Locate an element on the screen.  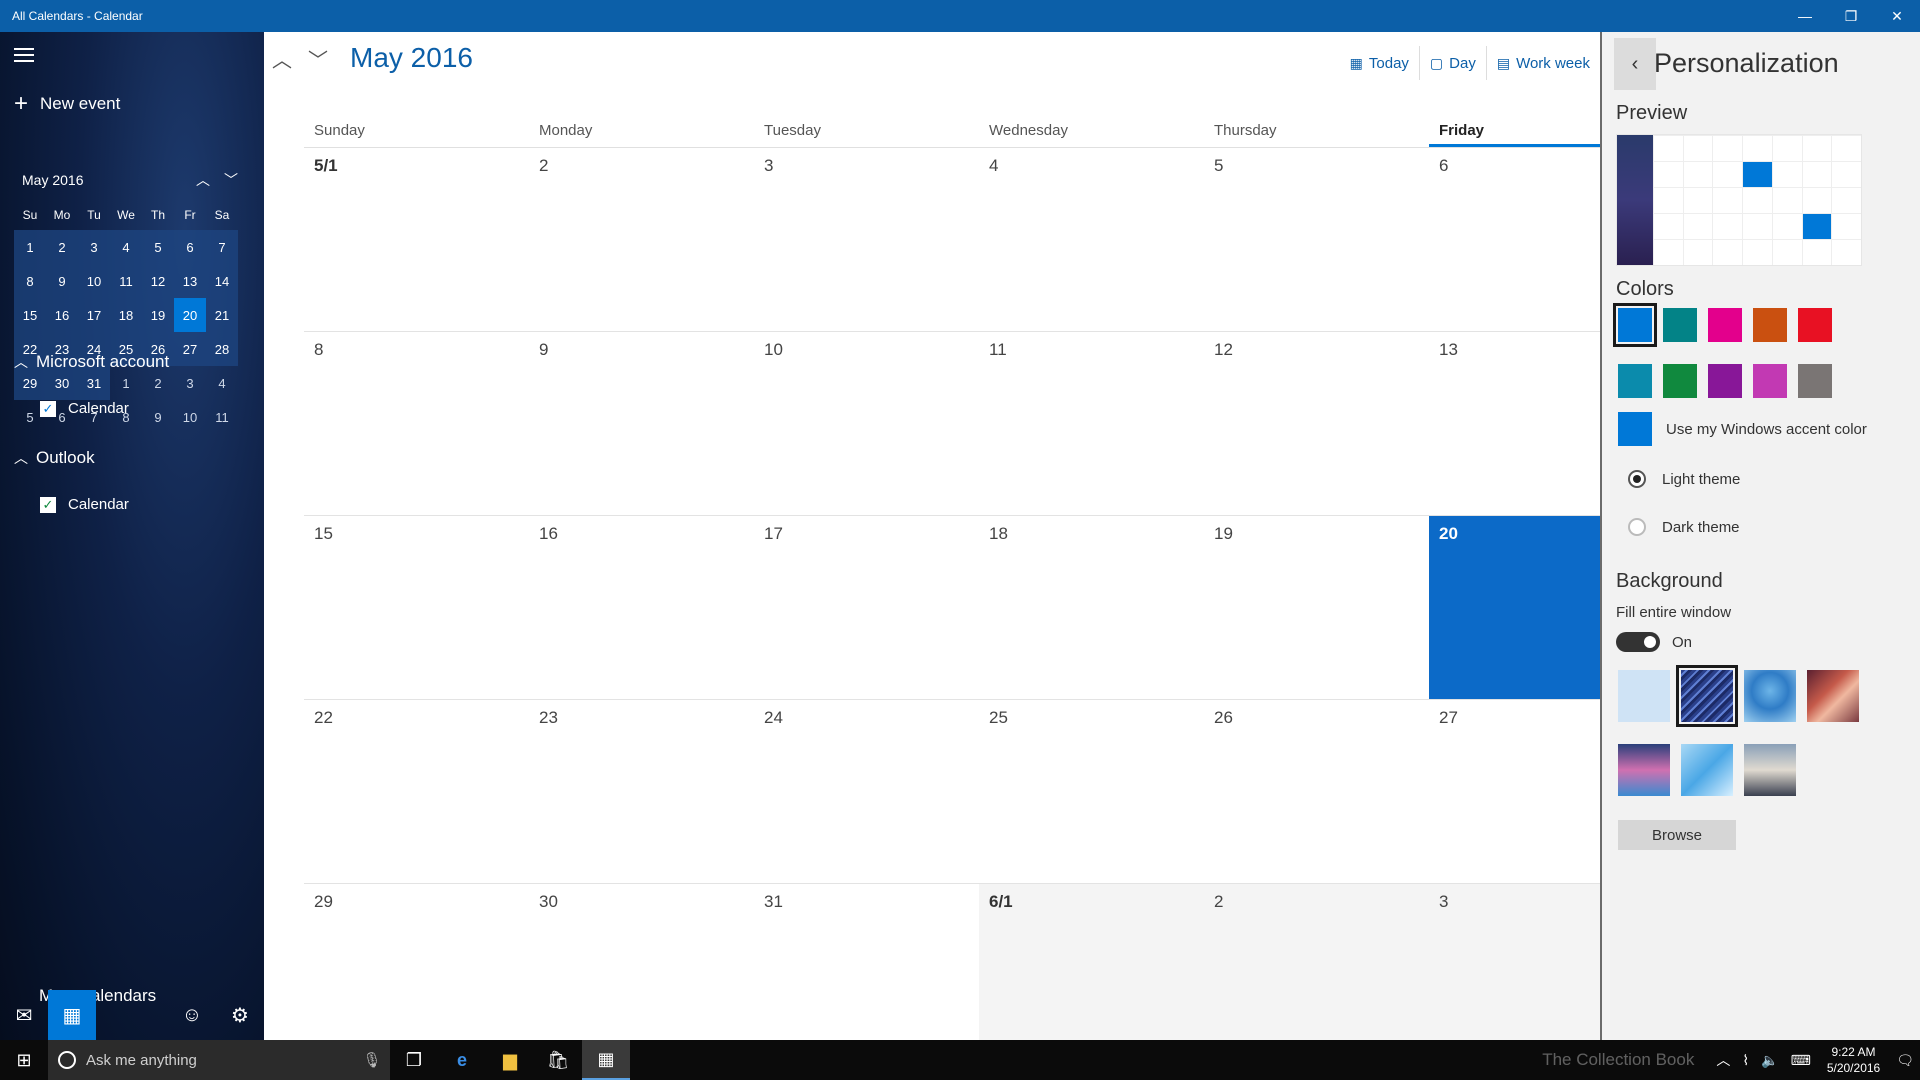
smiley-icon: ☺ is located at coordinates (192, 1015).